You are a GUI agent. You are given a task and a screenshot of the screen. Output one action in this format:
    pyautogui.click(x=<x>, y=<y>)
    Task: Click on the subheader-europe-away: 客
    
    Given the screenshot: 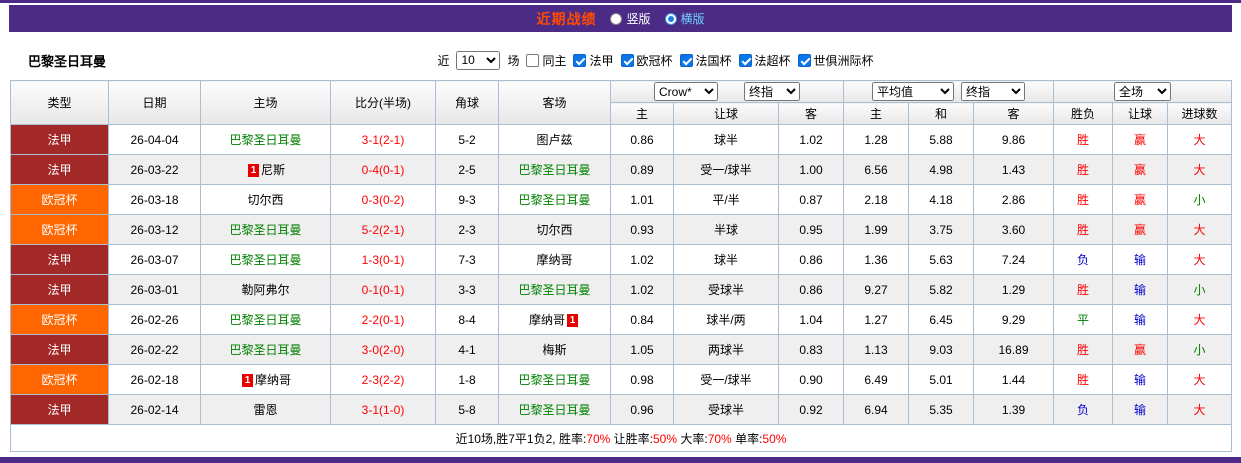 What is the action you would take?
    pyautogui.click(x=1013, y=113)
    